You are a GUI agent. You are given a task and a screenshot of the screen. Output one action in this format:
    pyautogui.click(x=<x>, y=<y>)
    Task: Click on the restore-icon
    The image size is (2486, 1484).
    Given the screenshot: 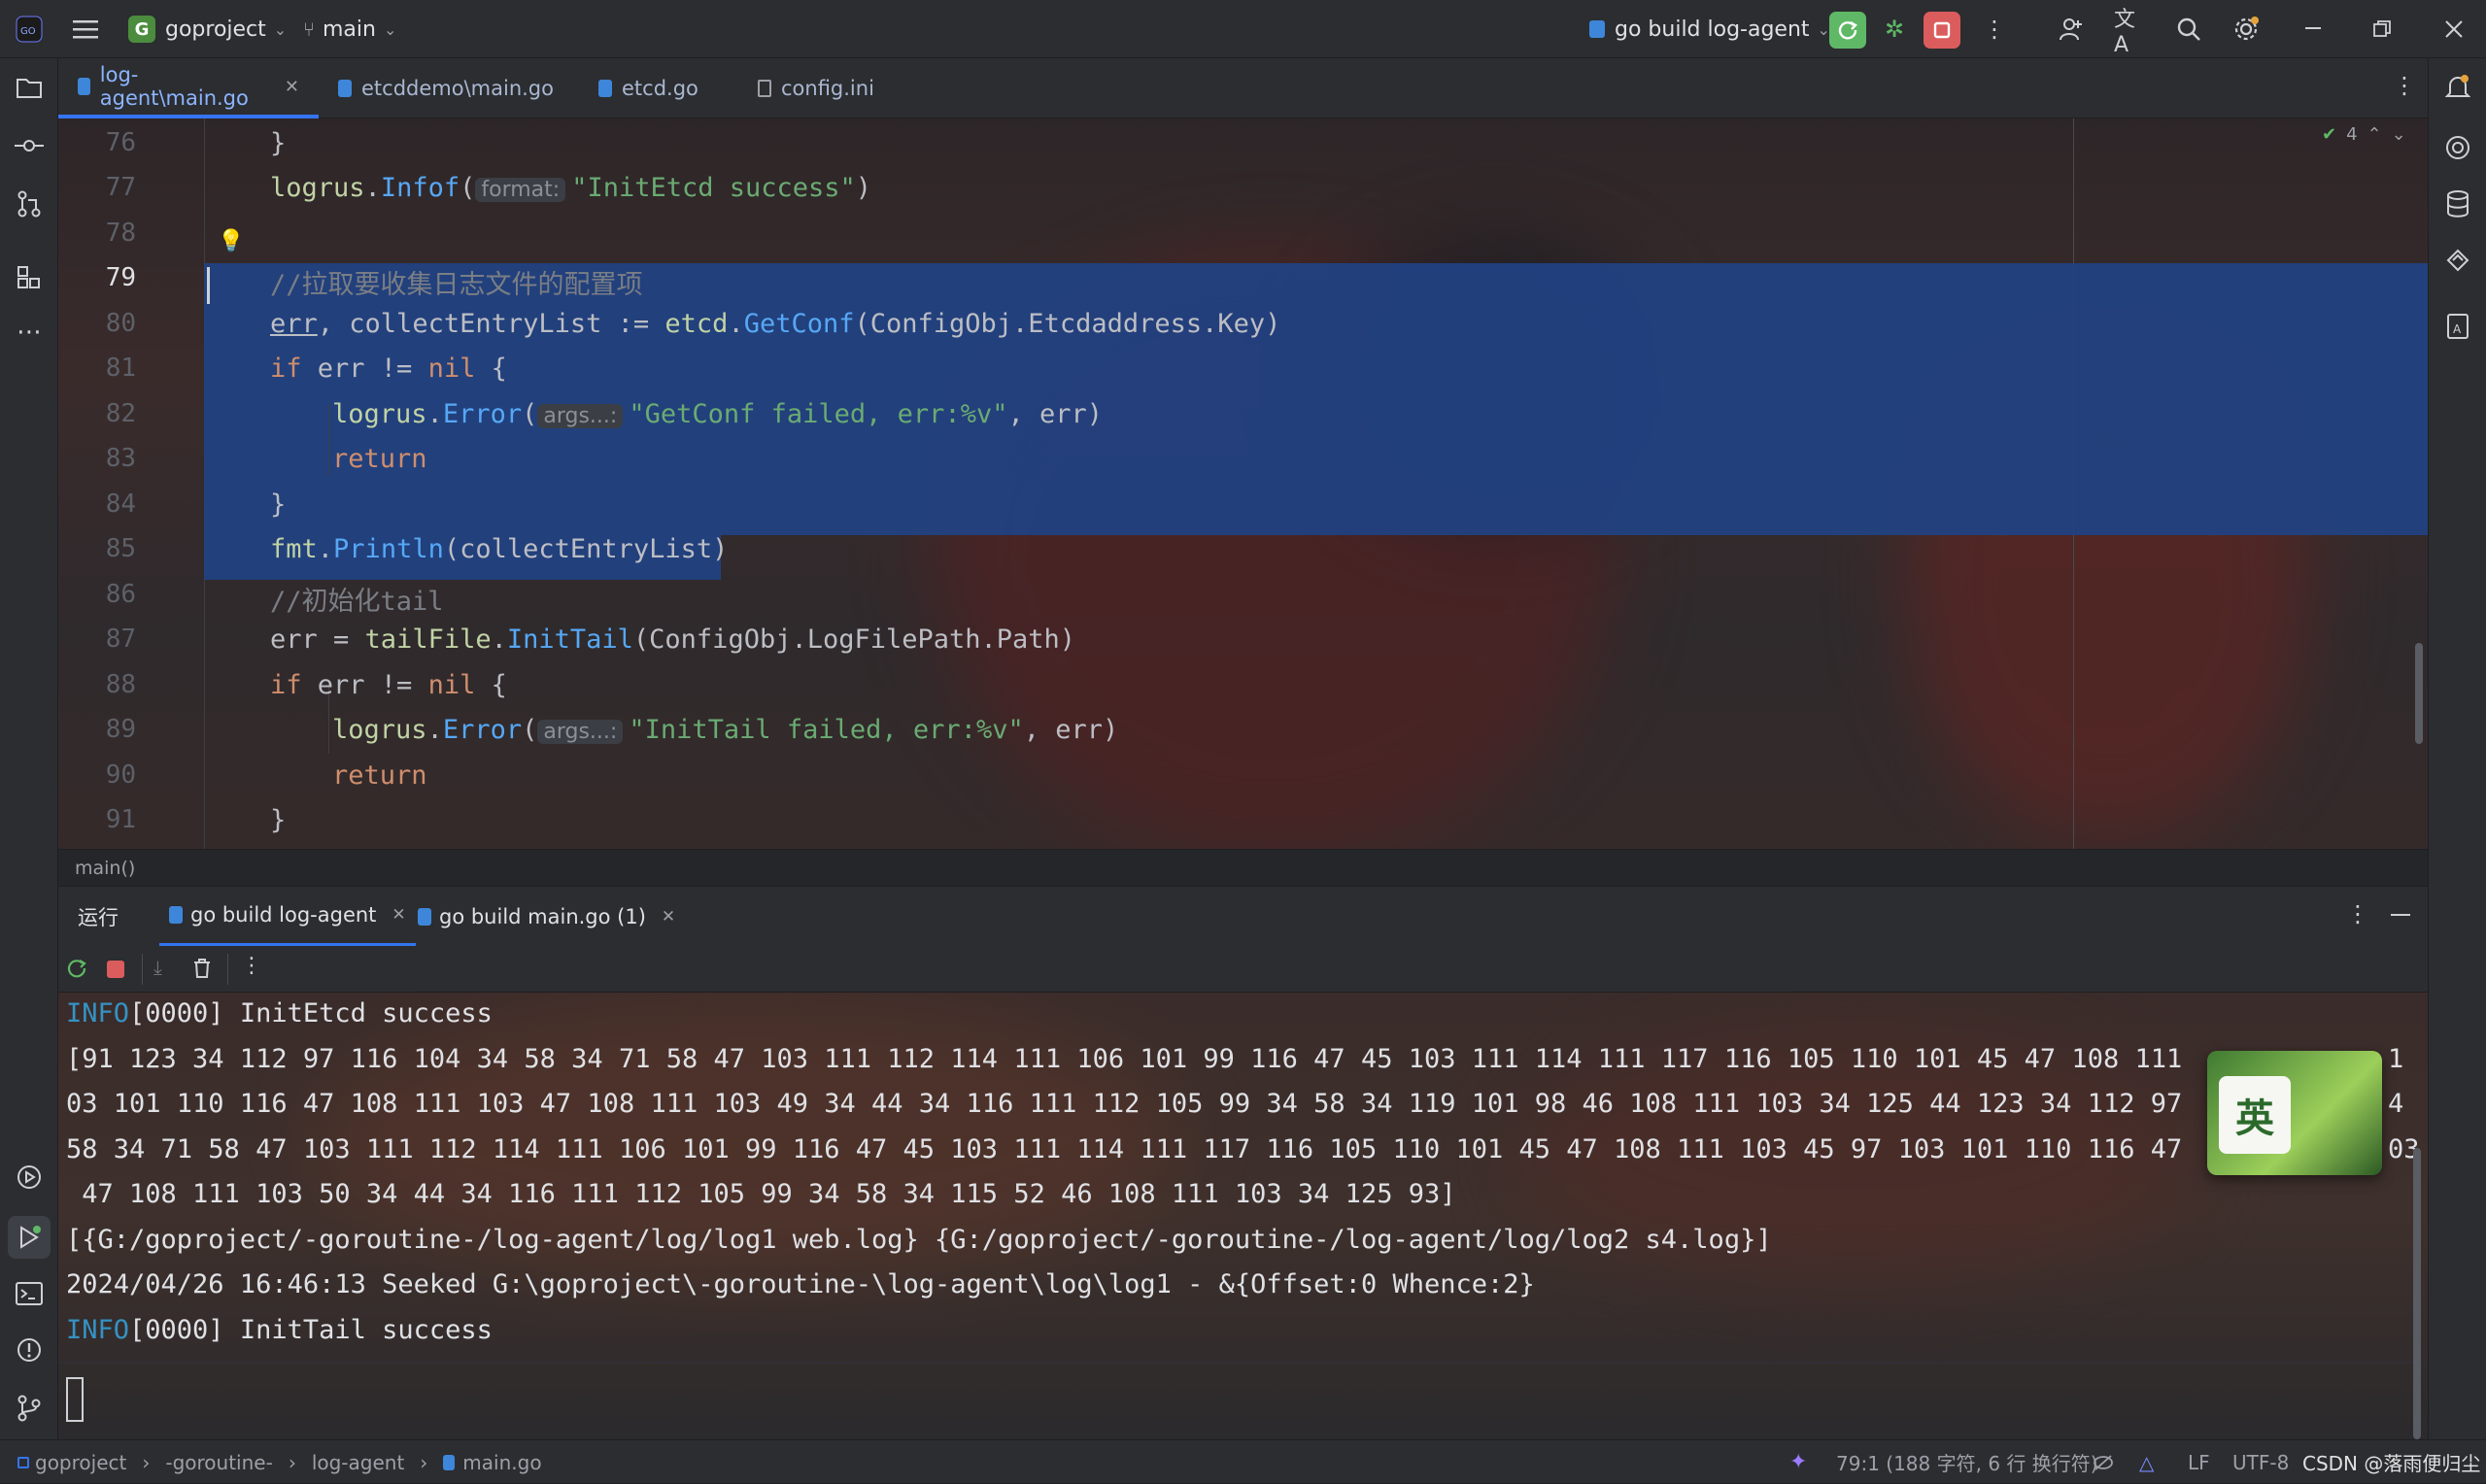 What is the action you would take?
    pyautogui.click(x=2382, y=29)
    